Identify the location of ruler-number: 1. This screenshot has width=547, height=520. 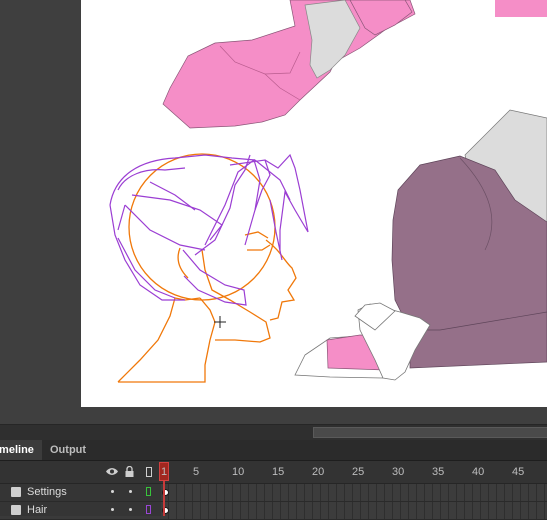
(164, 472).